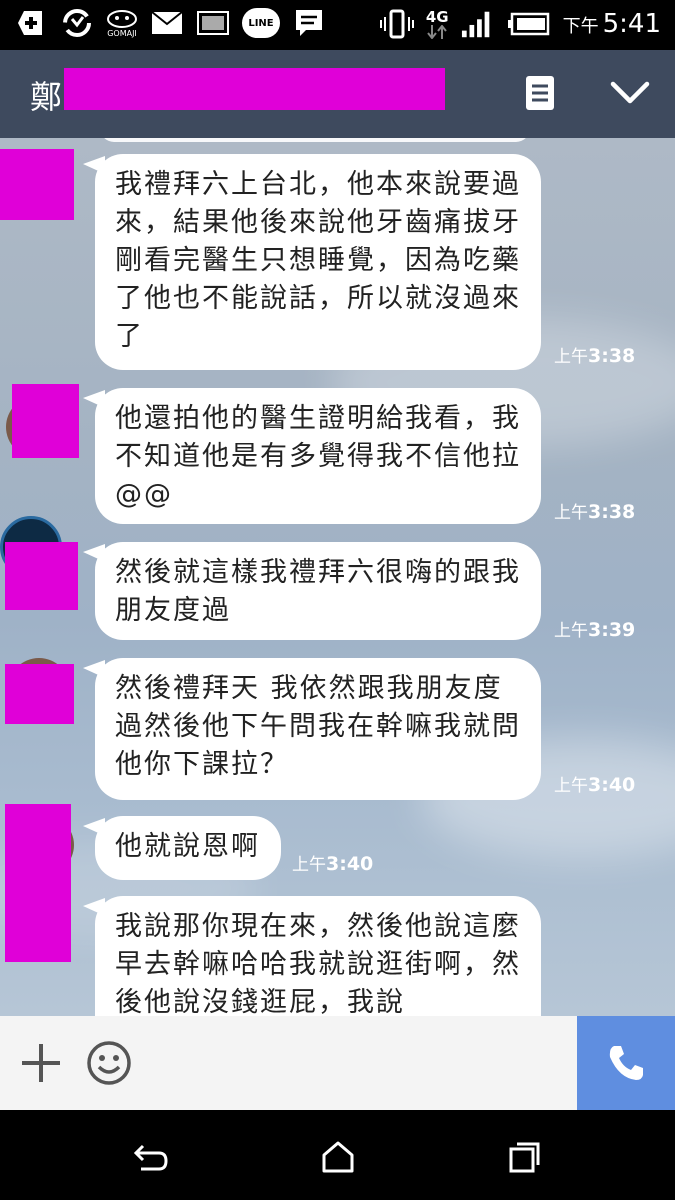 The height and width of the screenshot is (1200, 675). Describe the element at coordinates (318, 963) in the screenshot. I see `message-text: 我說那你現在來，然後他說這麼早去幹嘛哈哈我就說逛街啊，然後他說沒錢逛屁，我說` at that location.